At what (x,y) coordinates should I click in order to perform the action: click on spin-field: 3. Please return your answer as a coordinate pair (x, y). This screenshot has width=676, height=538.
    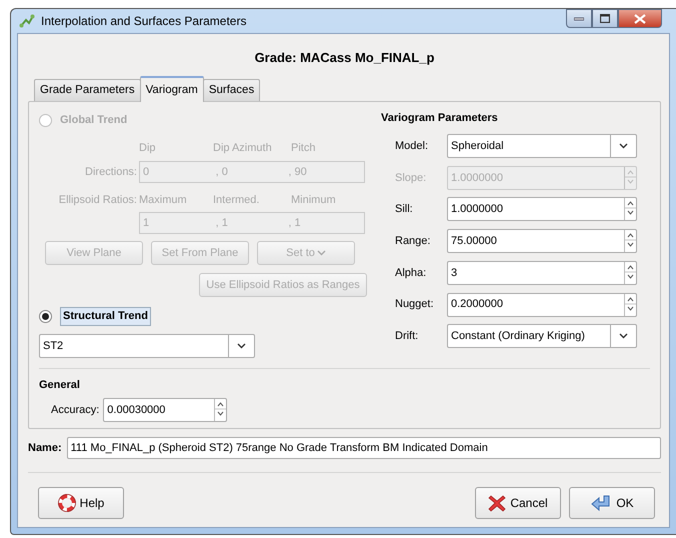
    Looking at the image, I should click on (542, 272).